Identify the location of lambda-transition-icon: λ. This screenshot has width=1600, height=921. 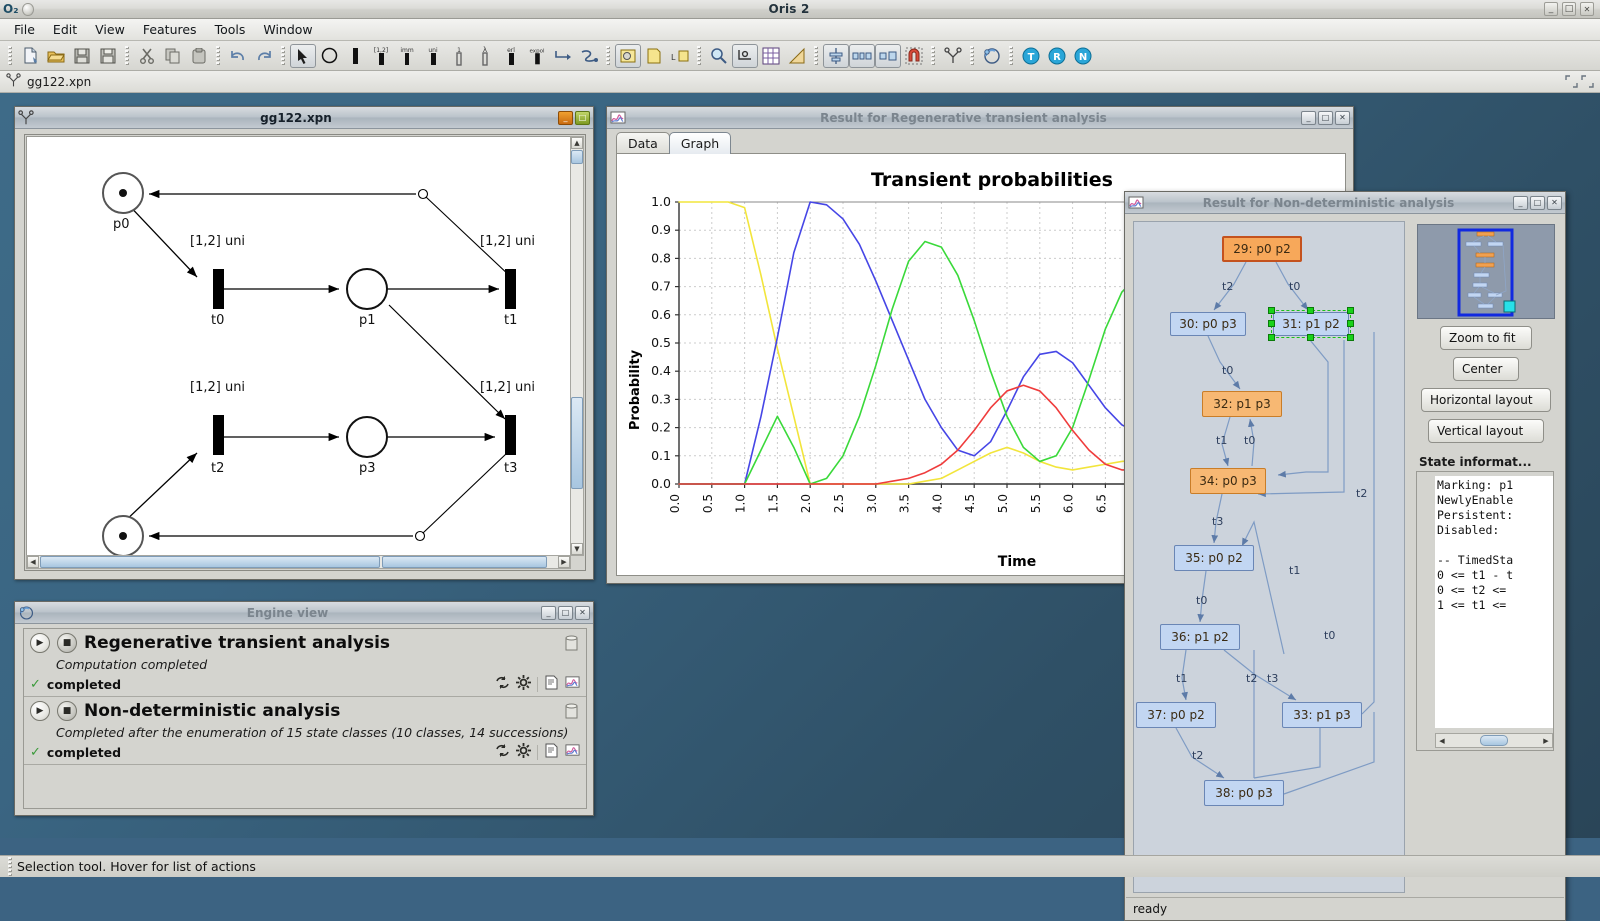
(485, 56).